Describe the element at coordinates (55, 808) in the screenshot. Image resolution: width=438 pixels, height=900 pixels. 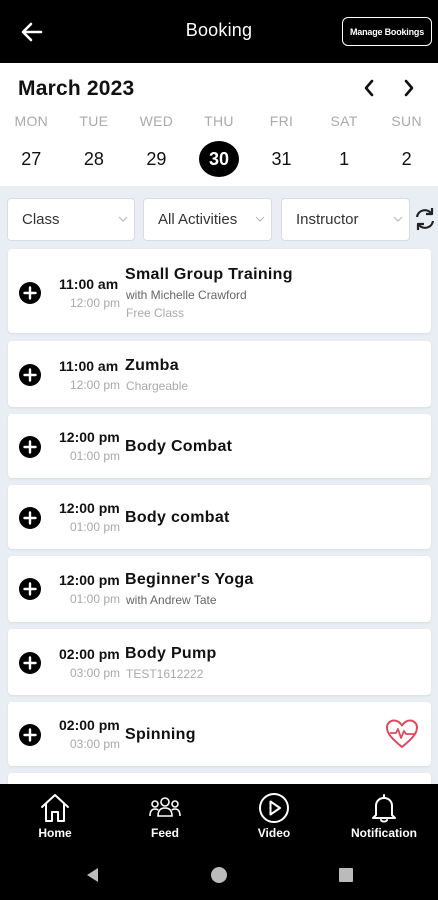
I see `home-icon` at that location.